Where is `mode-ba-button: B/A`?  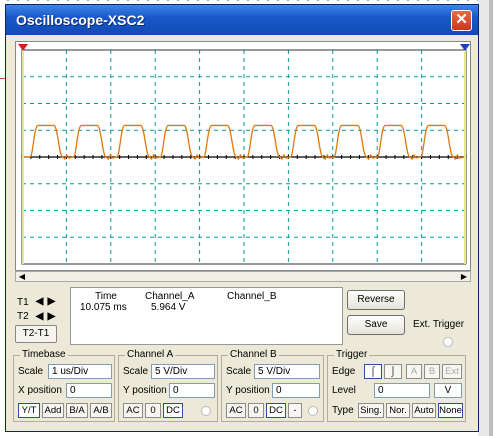 mode-ba-button: B/A is located at coordinates (77, 410).